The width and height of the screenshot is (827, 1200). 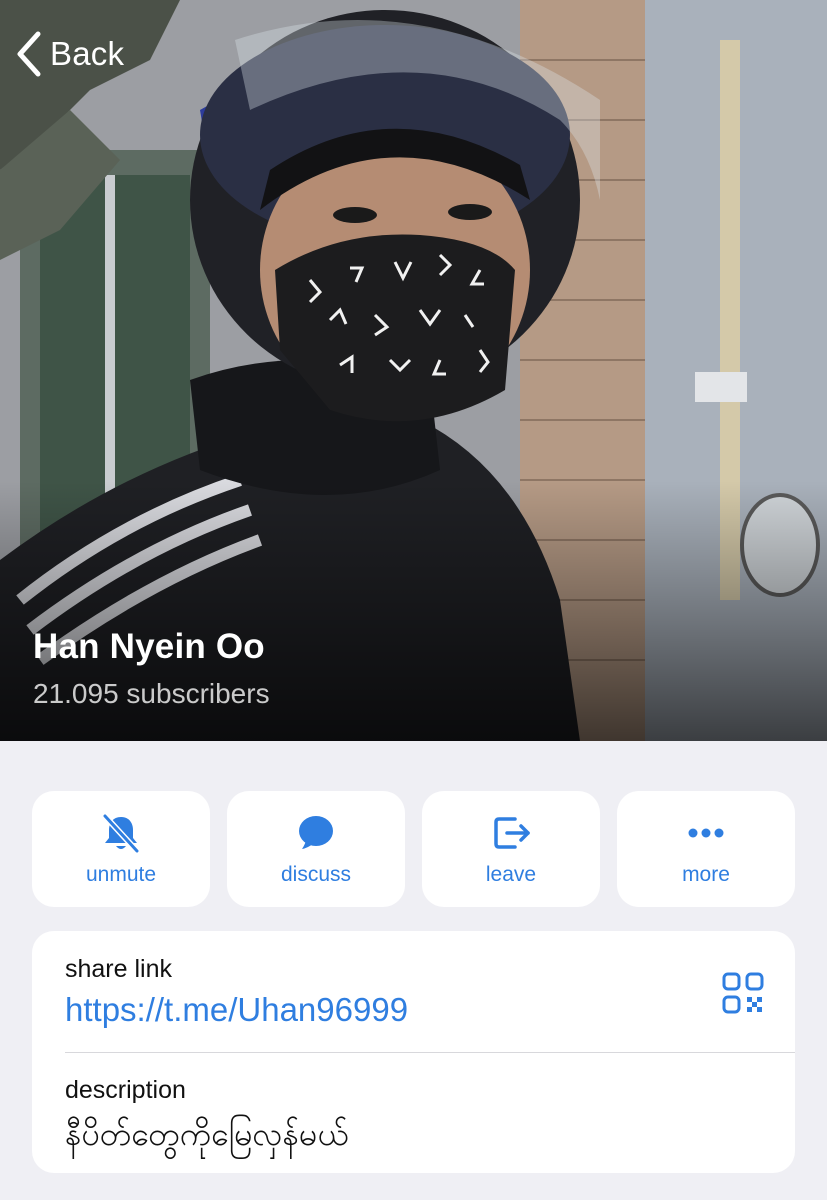 I want to click on unmute-label: unmute, so click(x=121, y=874).